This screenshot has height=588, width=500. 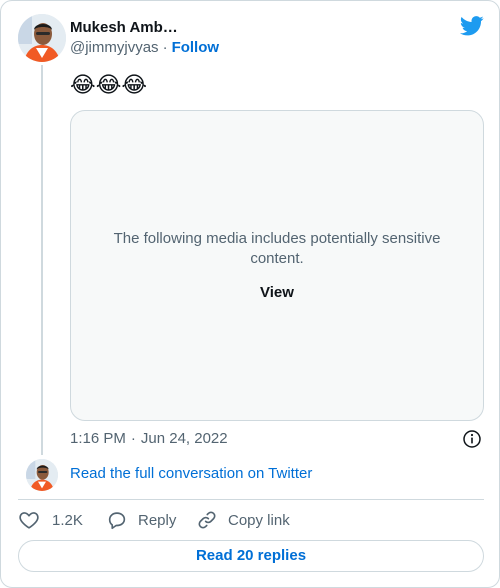 What do you see at coordinates (50, 520) in the screenshot?
I see `like-action: 1.2K` at bounding box center [50, 520].